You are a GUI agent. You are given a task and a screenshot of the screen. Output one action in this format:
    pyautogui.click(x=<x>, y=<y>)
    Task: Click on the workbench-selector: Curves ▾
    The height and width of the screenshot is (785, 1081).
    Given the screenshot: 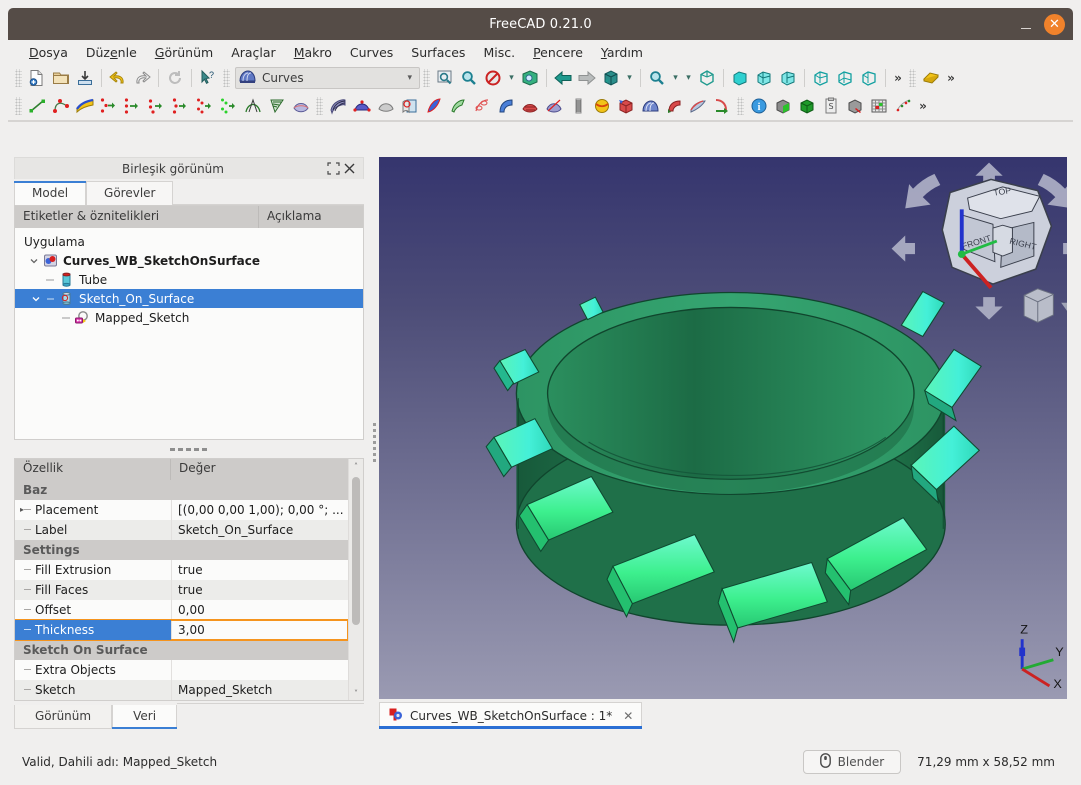 What is the action you would take?
    pyautogui.click(x=327, y=78)
    